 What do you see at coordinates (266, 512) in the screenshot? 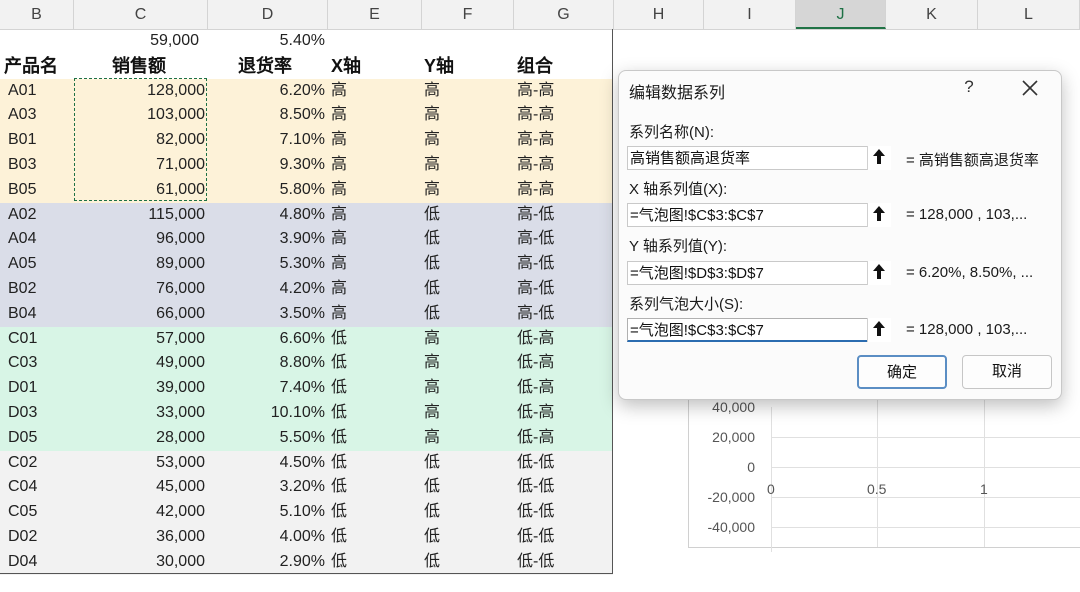
I see `return-rate-cell: 5.10%` at bounding box center [266, 512].